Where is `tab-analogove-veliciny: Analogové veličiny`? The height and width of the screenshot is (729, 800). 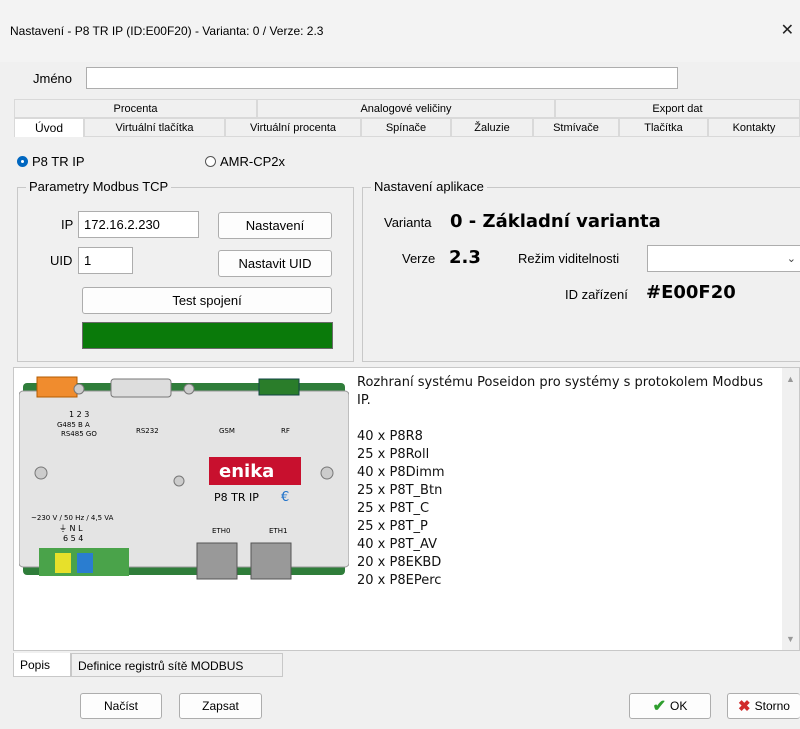
tab-analogove-veliciny: Analogové veličiny is located at coordinates (406, 108).